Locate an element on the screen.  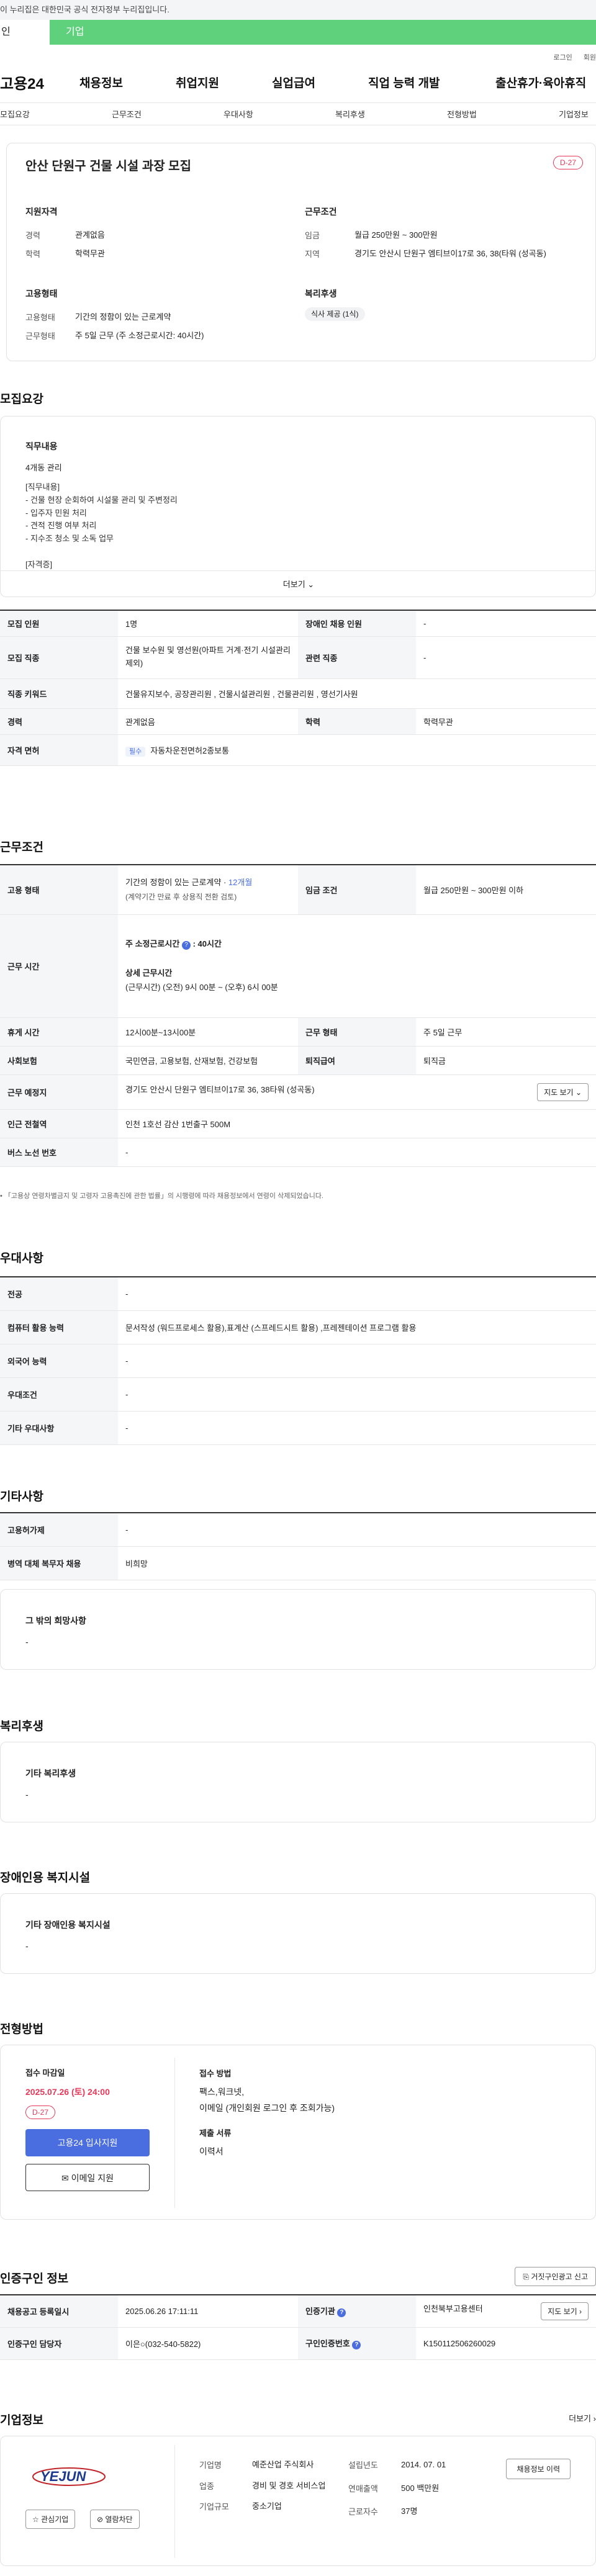
td: 비희망 is located at coordinates (357, 1563).